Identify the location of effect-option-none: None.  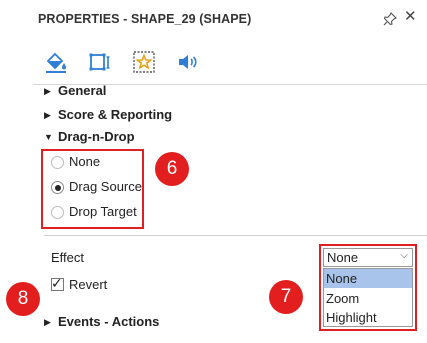
(368, 278).